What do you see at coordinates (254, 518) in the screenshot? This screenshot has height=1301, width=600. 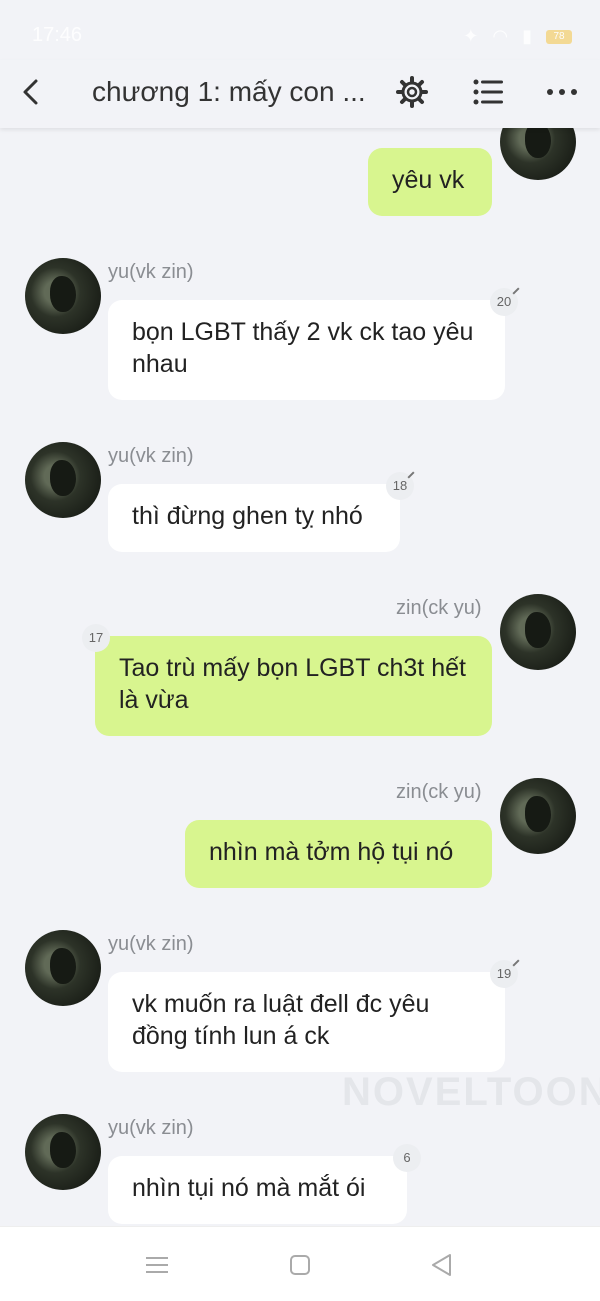 I see `message-bubble: thì đừng ghen tỵ nhó` at bounding box center [254, 518].